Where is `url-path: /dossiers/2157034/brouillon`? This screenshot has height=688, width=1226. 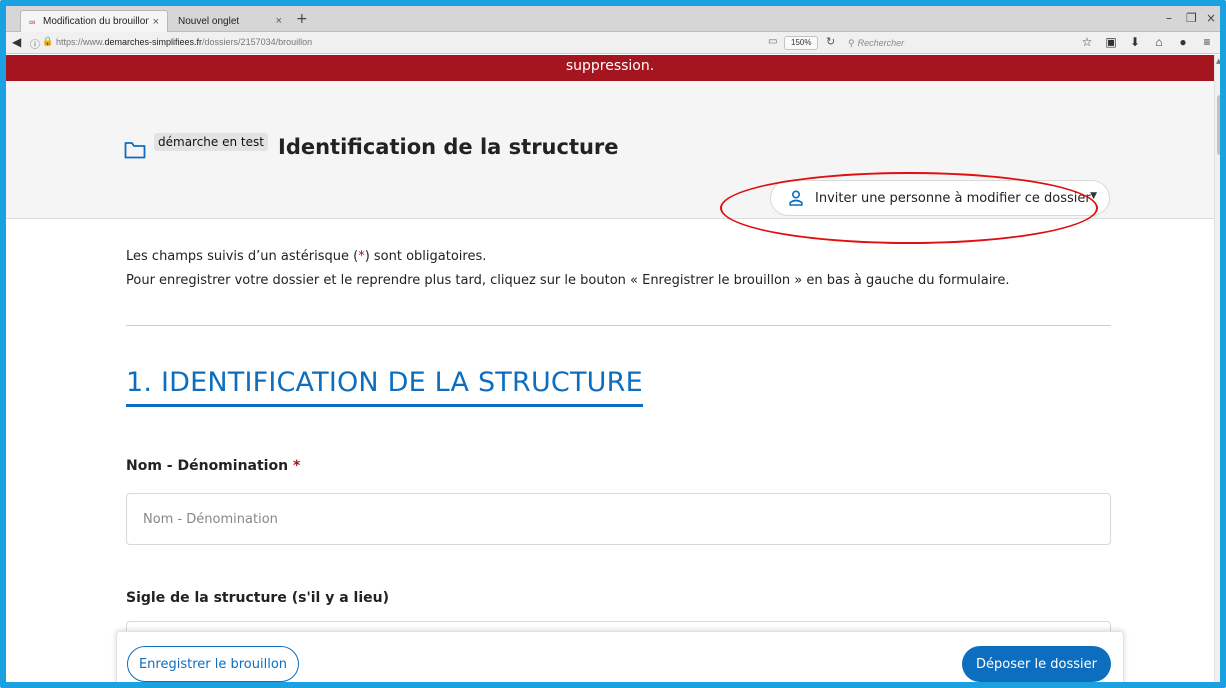
url-path: /dossiers/2157034/brouillon is located at coordinates (257, 42).